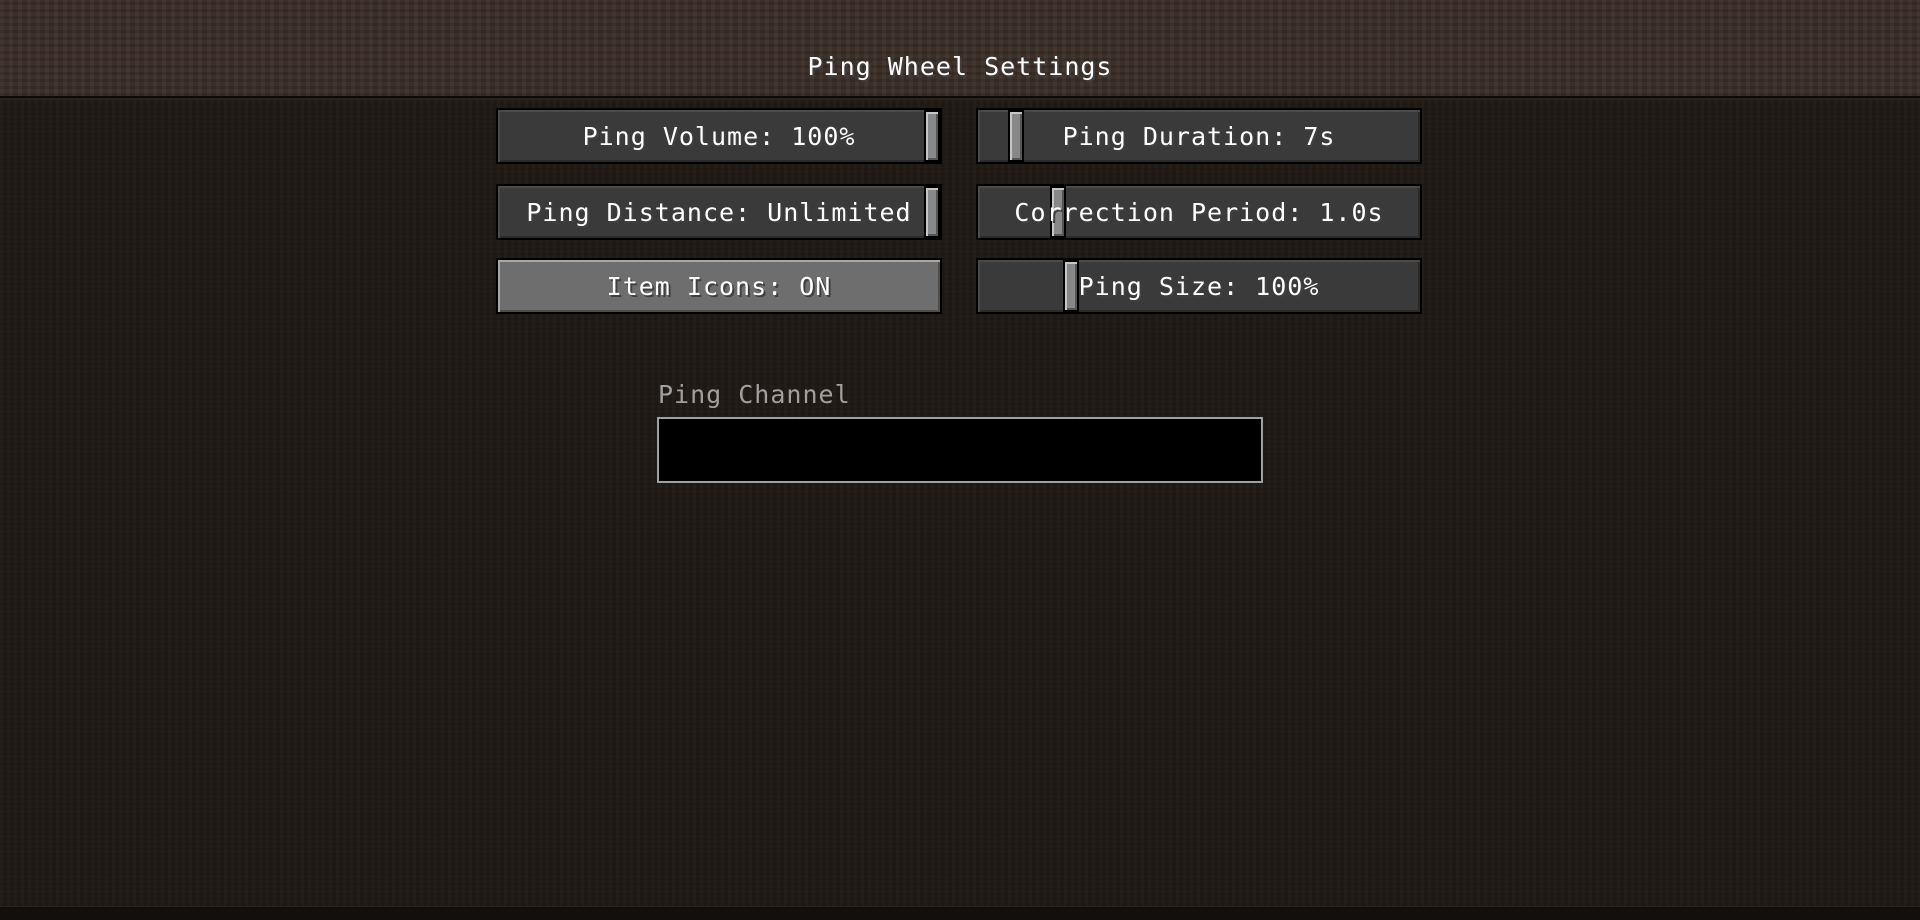 Image resolution: width=1920 pixels, height=920 pixels. I want to click on button-label: Item Icons: ON, so click(719, 286).